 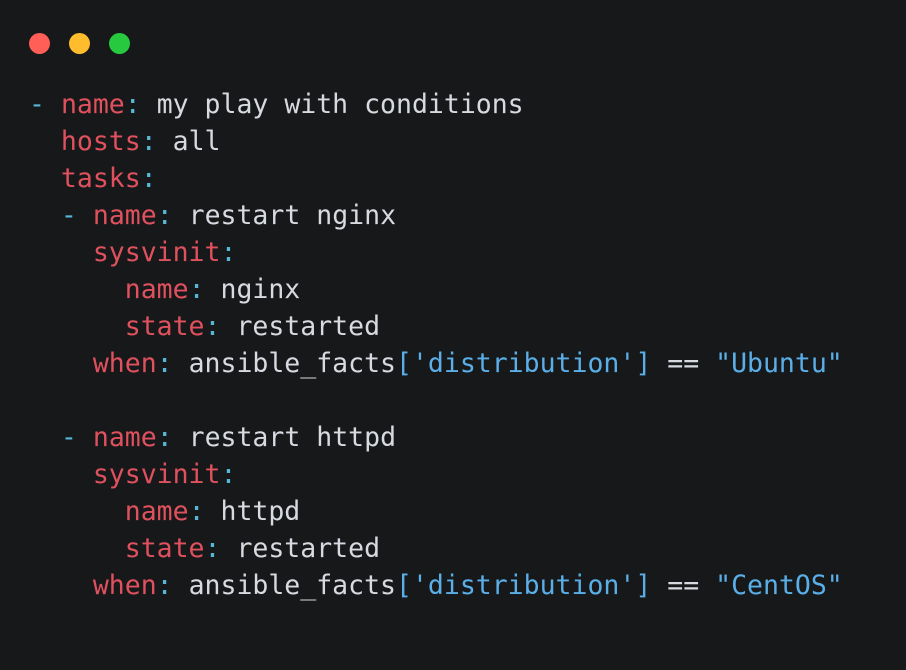 I want to click on window-titlebar, so click(x=453, y=43).